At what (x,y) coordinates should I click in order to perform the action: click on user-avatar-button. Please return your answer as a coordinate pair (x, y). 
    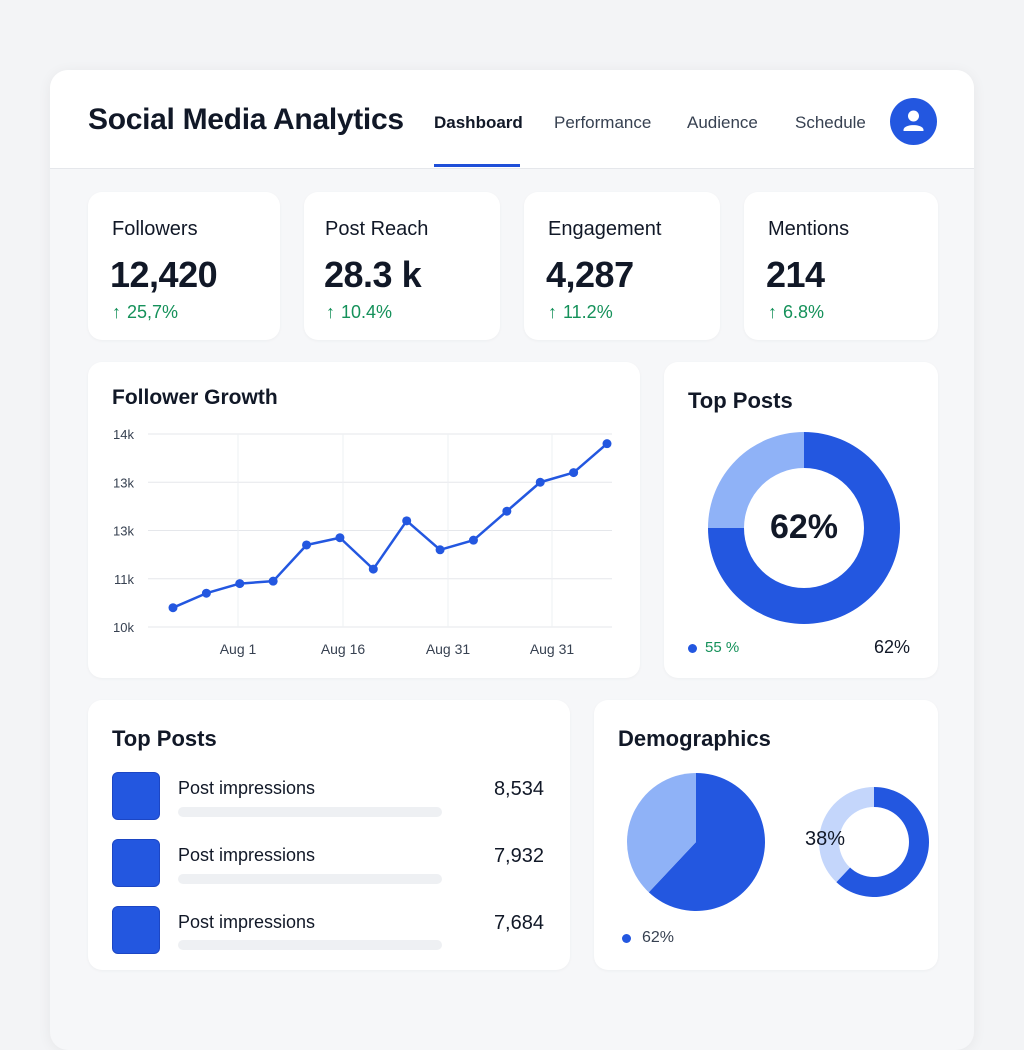
    Looking at the image, I should click on (913, 121).